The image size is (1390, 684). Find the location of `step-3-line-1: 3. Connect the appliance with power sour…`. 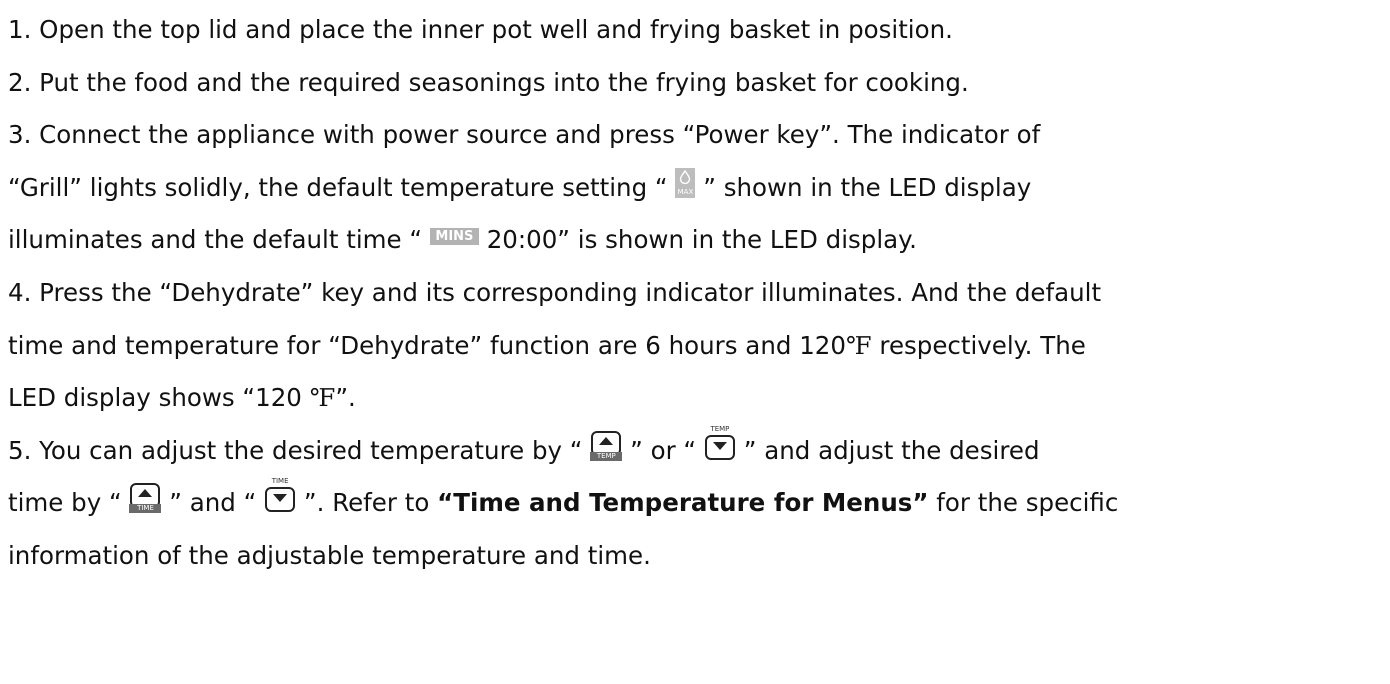

step-3-line-1: 3. Connect the appliance with power sour… is located at coordinates (524, 135).